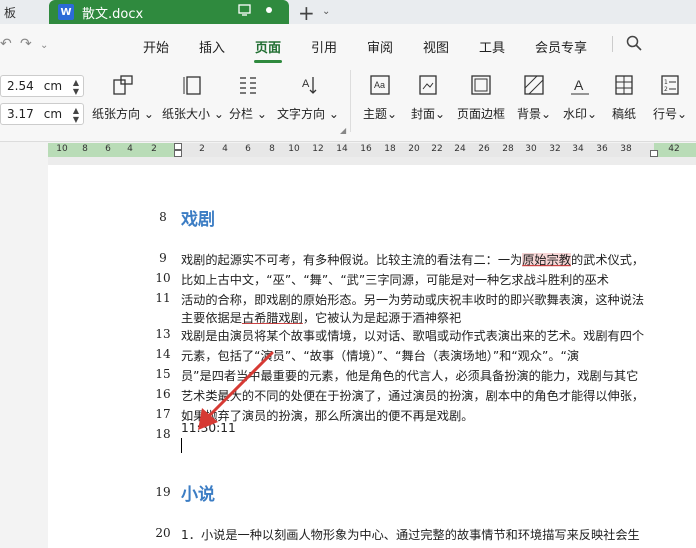 Image resolution: width=696 pixels, height=548 pixels. Describe the element at coordinates (268, 61) in the screenshot. I see `active-tab-indicator` at that location.